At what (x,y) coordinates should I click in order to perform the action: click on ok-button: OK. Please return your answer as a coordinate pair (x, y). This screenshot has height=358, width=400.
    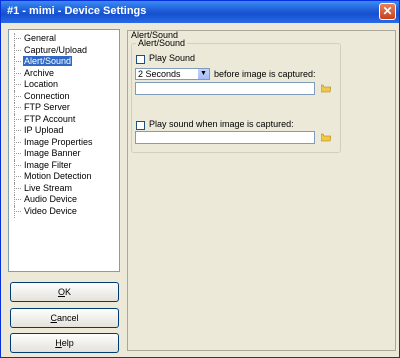
    Looking at the image, I should click on (64, 292).